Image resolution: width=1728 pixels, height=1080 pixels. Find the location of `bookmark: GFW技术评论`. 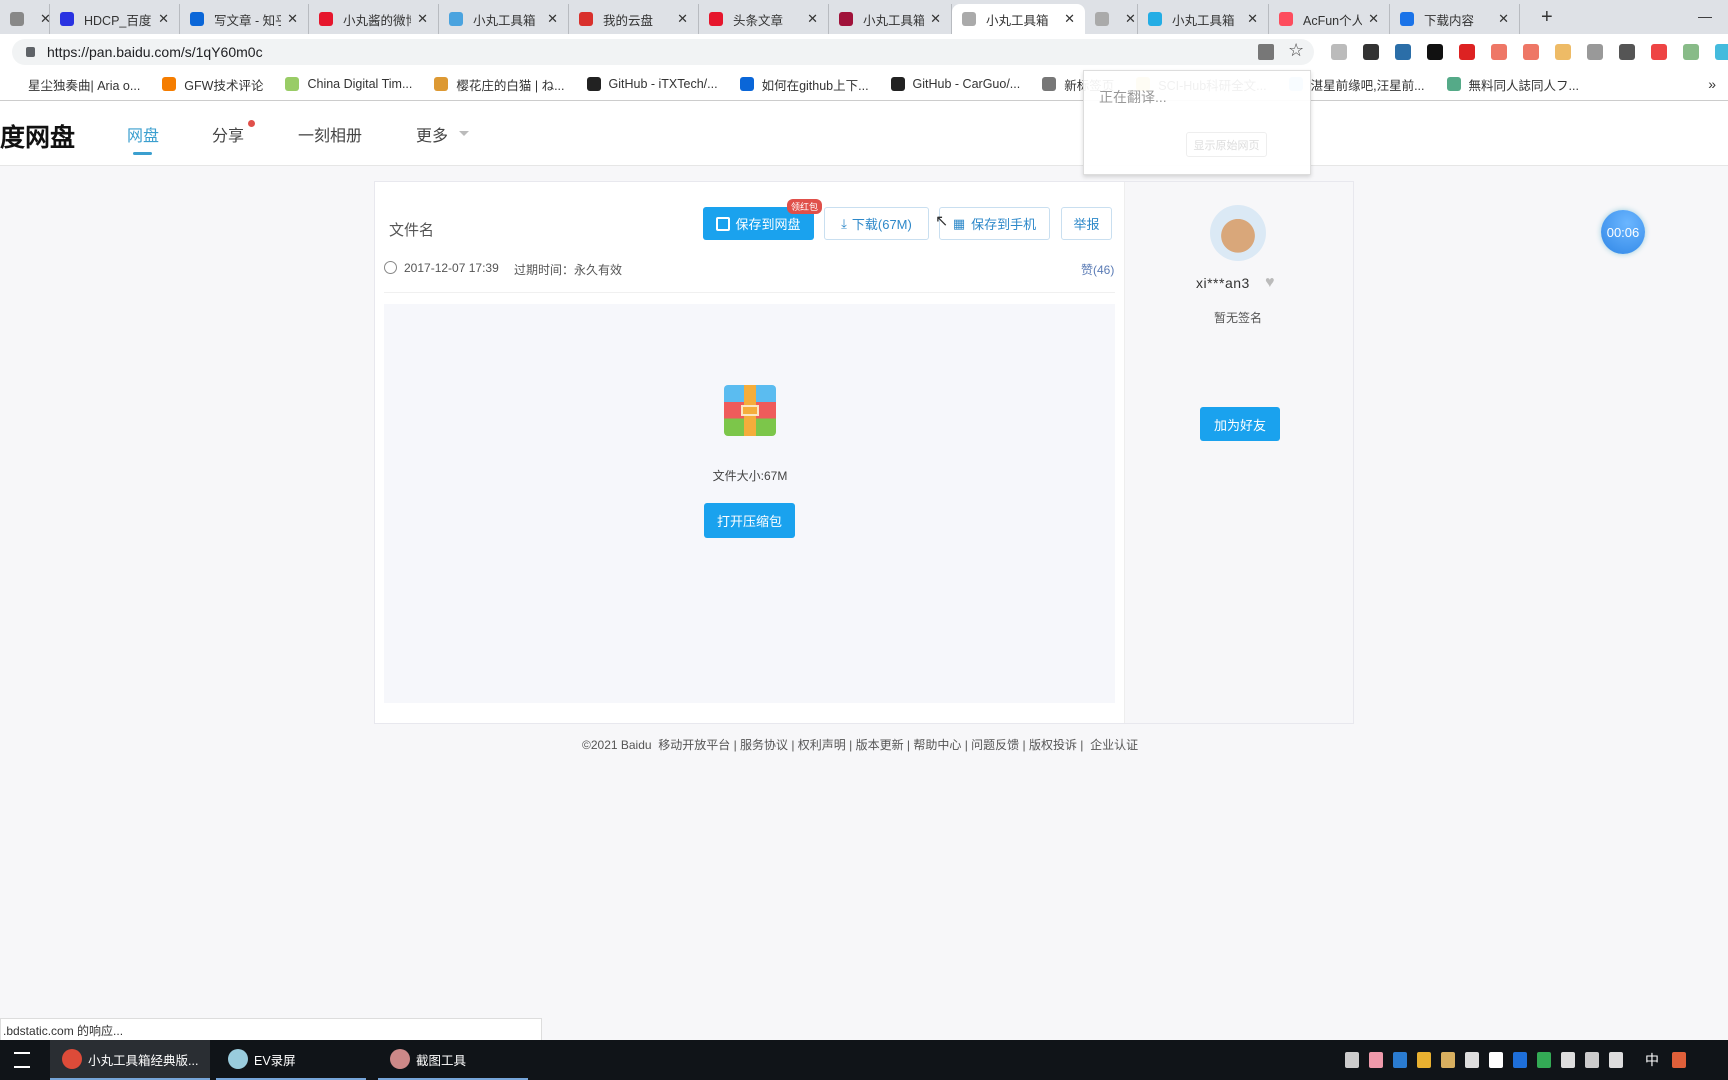

bookmark: GFW技术评论 is located at coordinates (212, 84).